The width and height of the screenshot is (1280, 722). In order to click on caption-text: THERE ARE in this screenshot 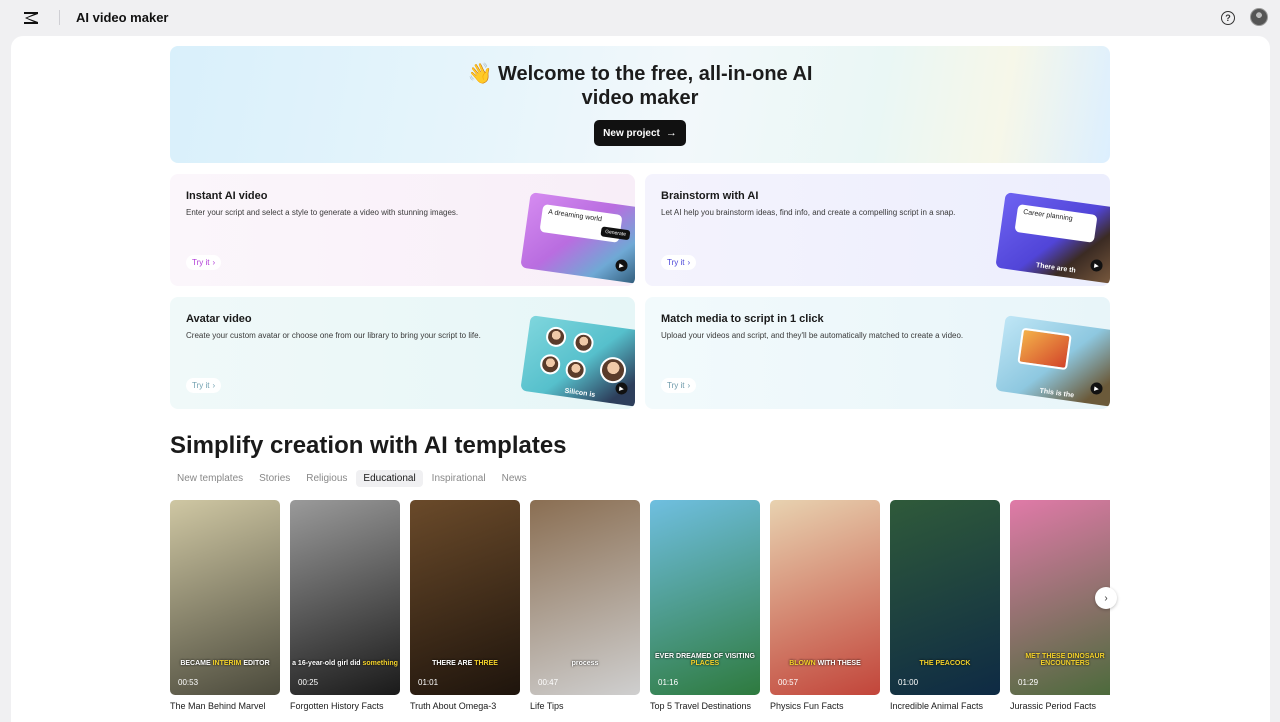, I will do `click(453, 663)`.